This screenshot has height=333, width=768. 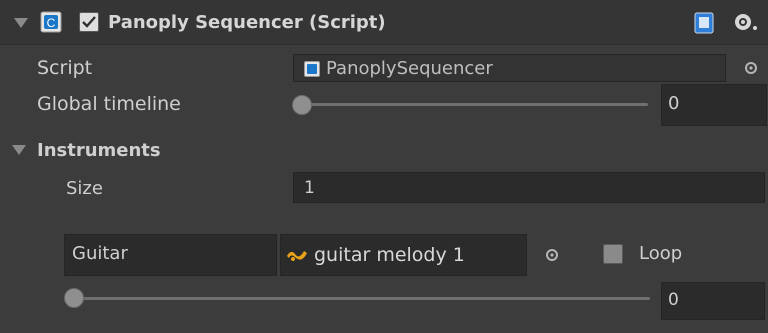 What do you see at coordinates (109, 104) in the screenshot?
I see `global-timeline-label: Global timeline` at bounding box center [109, 104].